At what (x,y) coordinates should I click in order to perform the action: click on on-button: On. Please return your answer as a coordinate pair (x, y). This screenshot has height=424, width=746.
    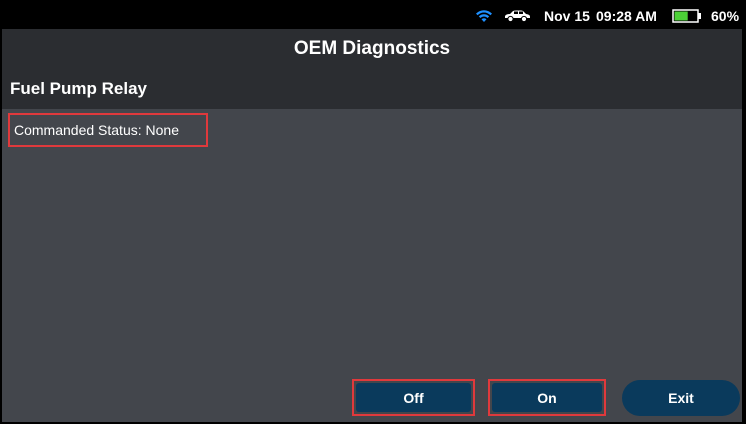
    Looking at the image, I should click on (547, 397).